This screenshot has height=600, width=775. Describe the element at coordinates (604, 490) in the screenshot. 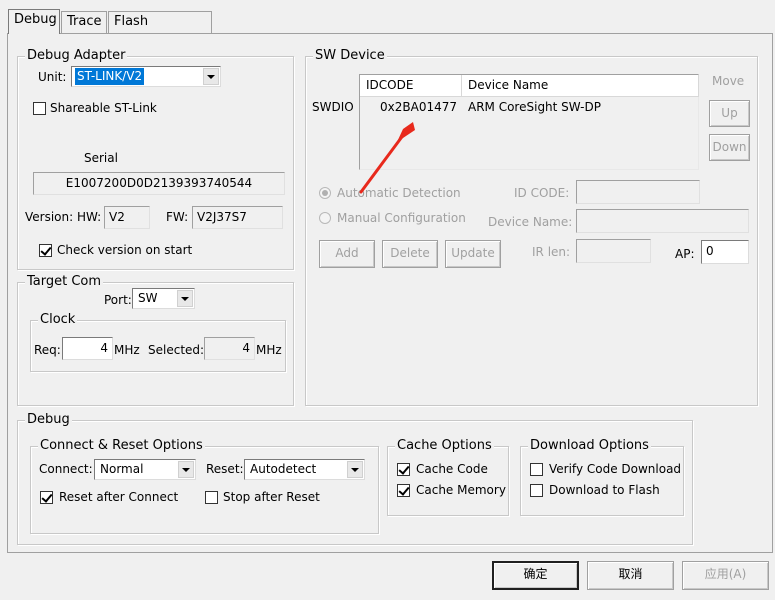

I see `download-to-flash-label: Download to Flash` at that location.